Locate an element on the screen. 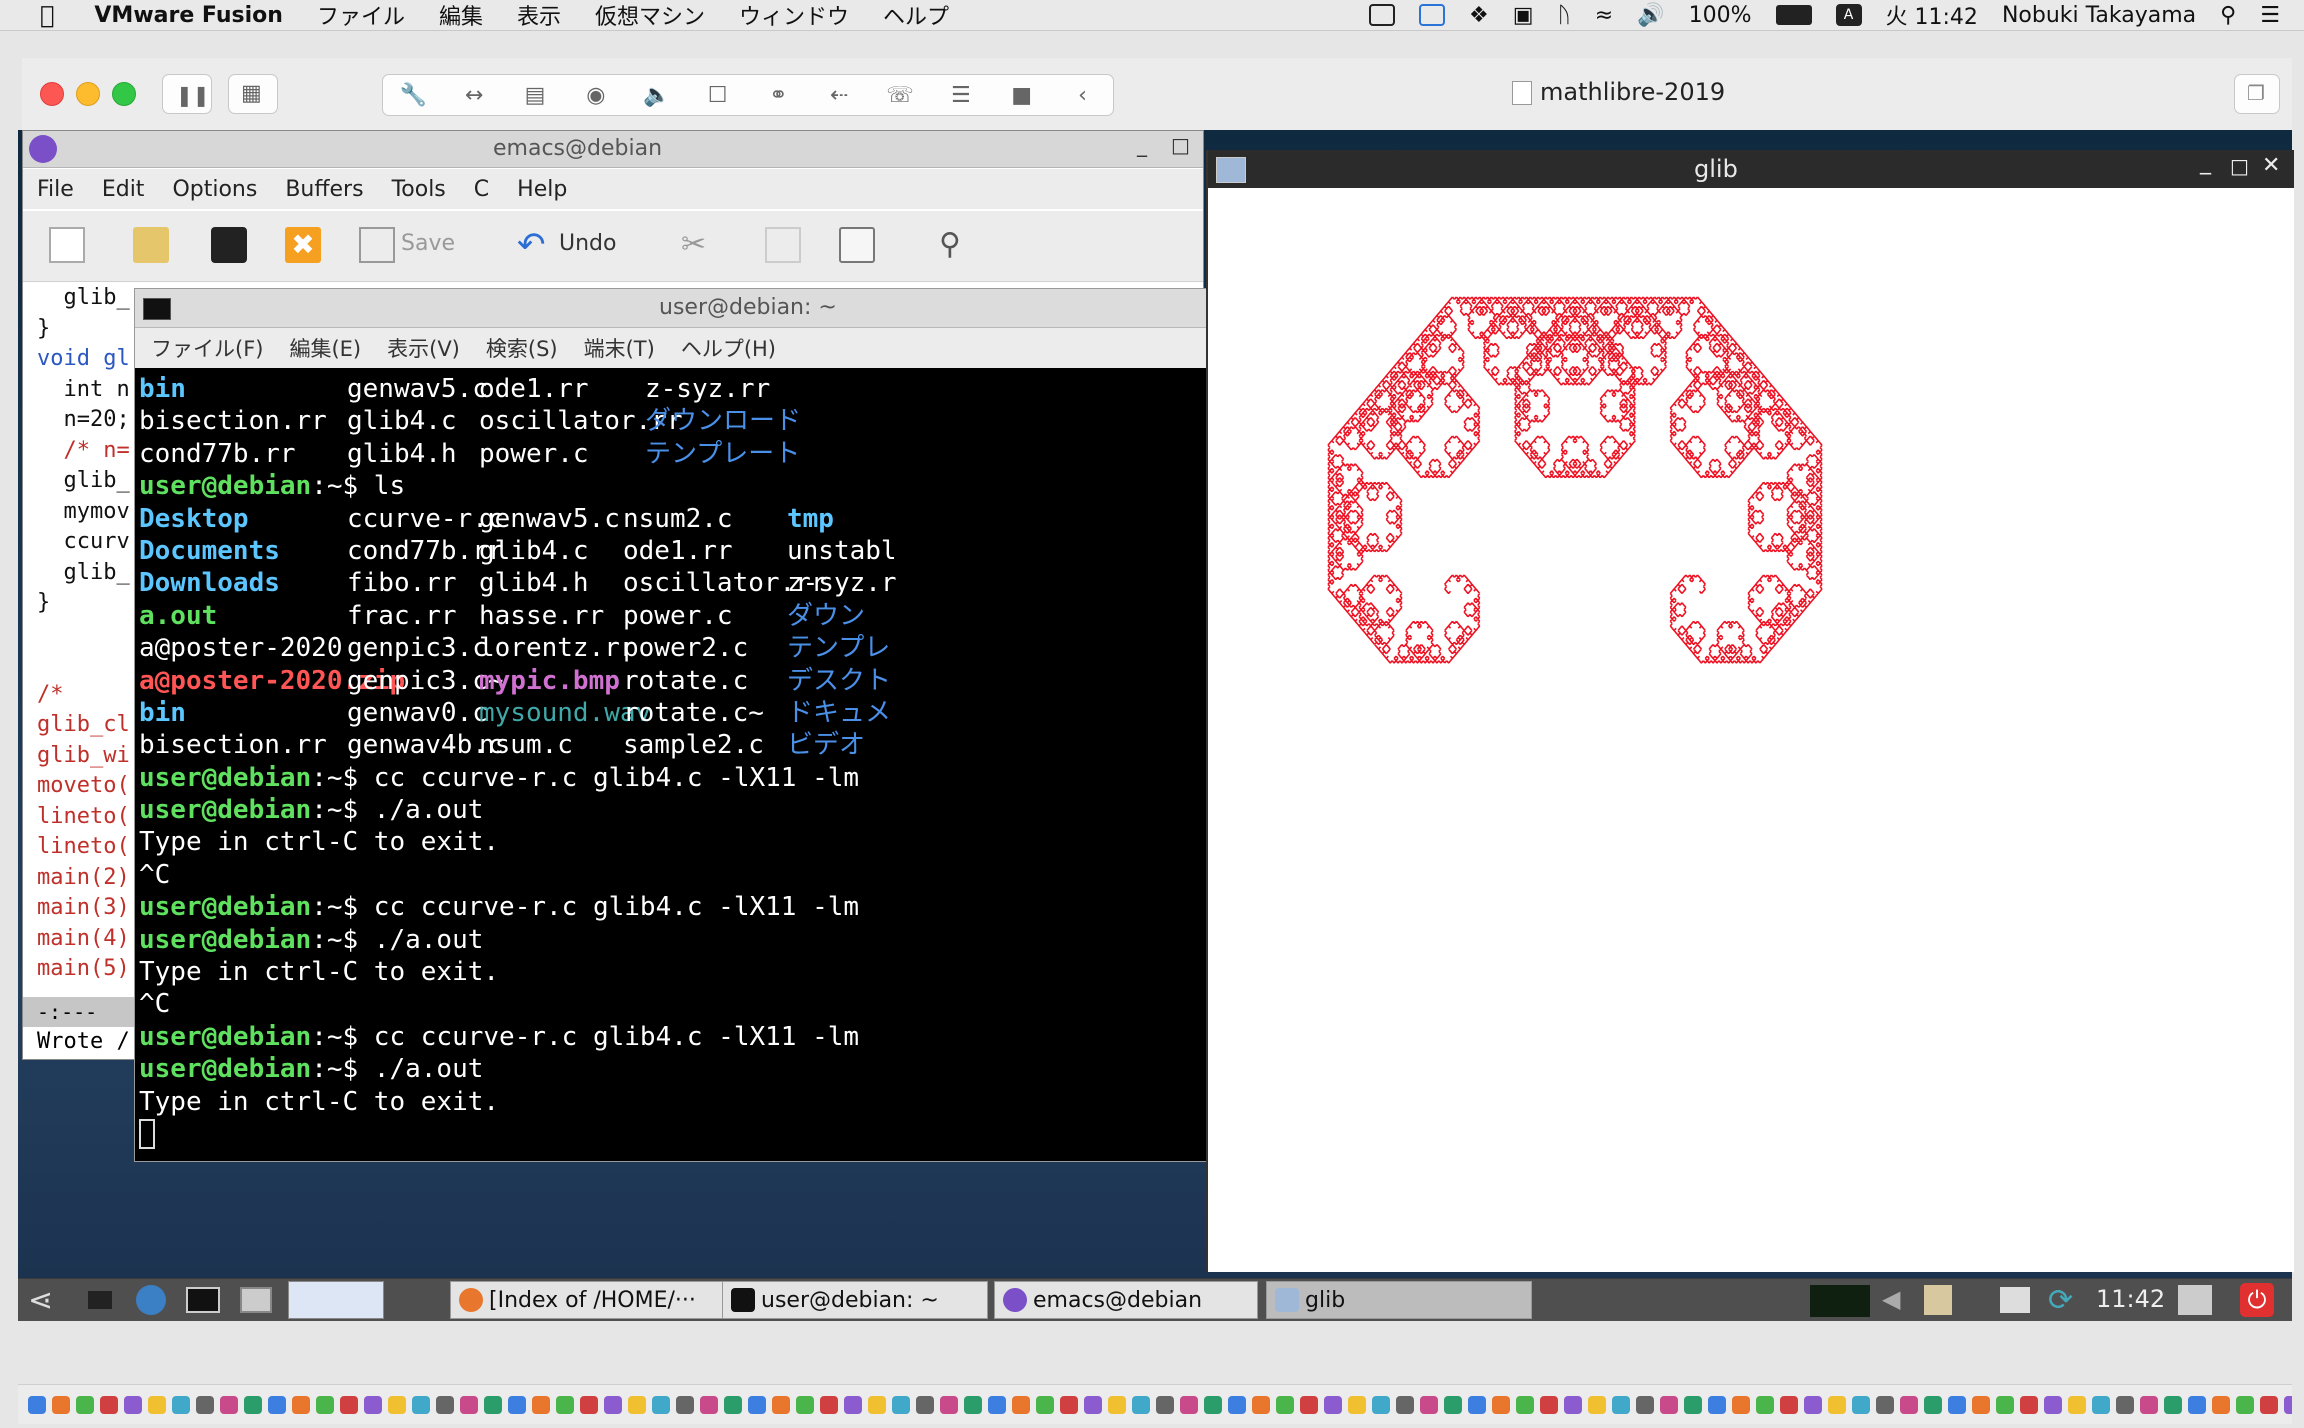  spotlight-icon: ⚲ is located at coordinates (2228, 15).